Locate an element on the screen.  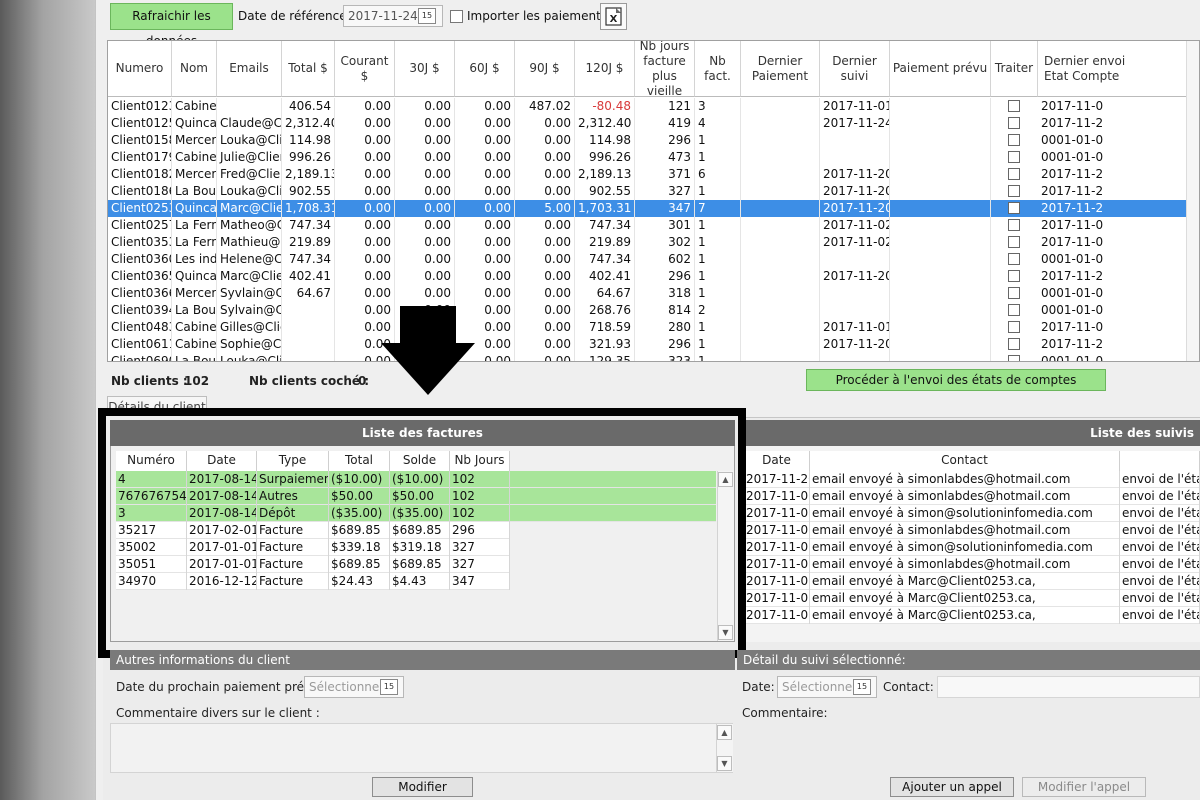
table-row: 35217 2017-02-01 Facture $689.85 $689.85 296 is located at coordinates (313, 530).